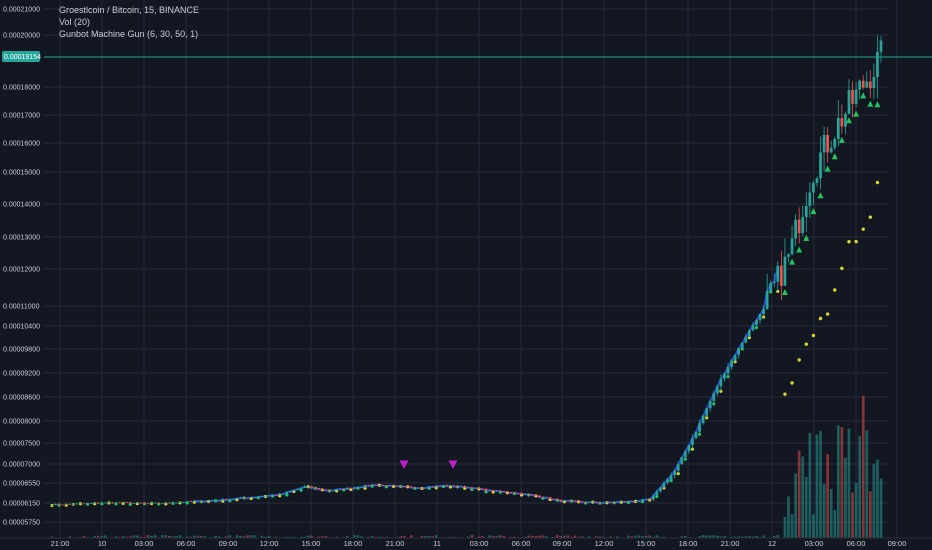  Describe the element at coordinates (521, 543) in the screenshot. I see `x-tick-label: 06:00` at that location.